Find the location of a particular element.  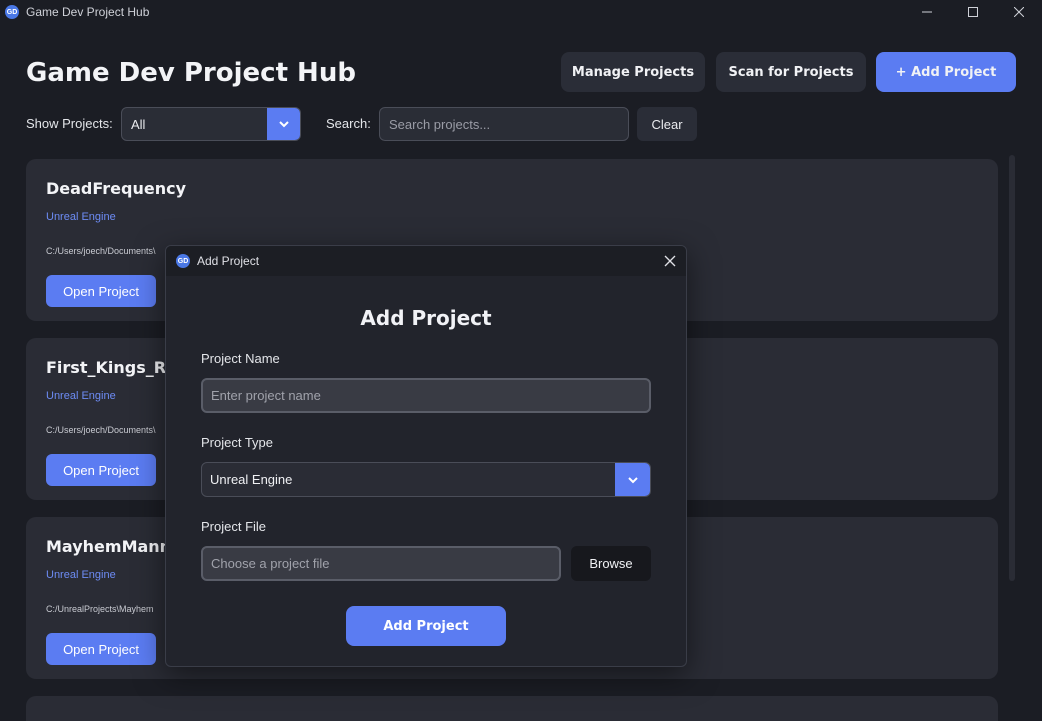

project-name-input is located at coordinates (426, 395).